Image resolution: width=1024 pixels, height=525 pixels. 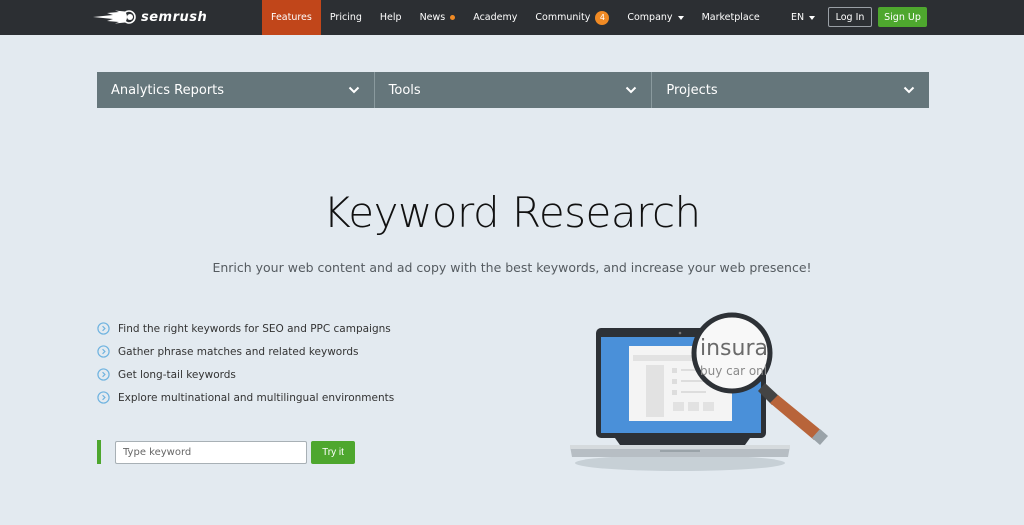 What do you see at coordinates (99, 452) in the screenshot?
I see `search-accent-bar` at bounding box center [99, 452].